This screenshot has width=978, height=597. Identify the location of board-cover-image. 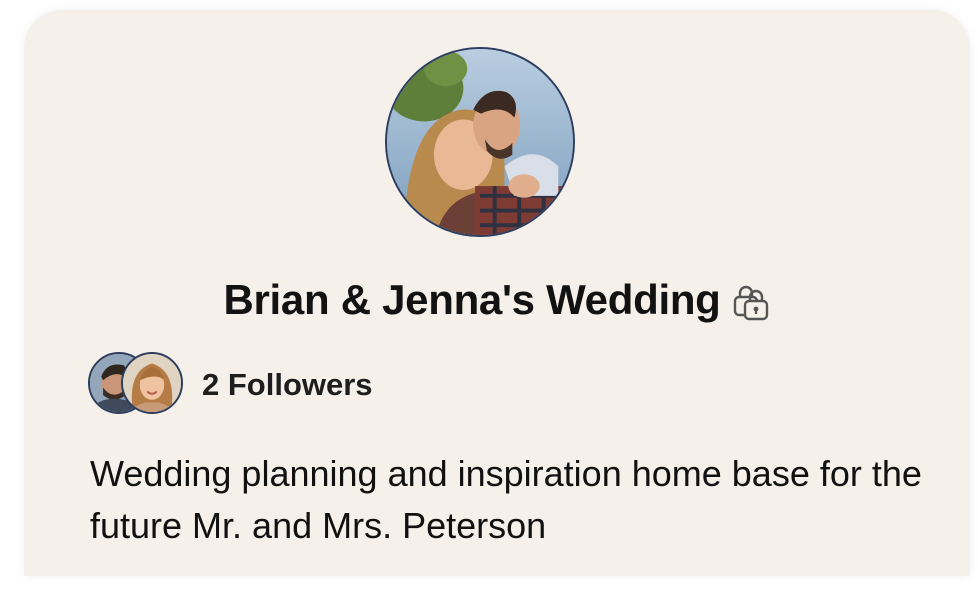
(480, 142).